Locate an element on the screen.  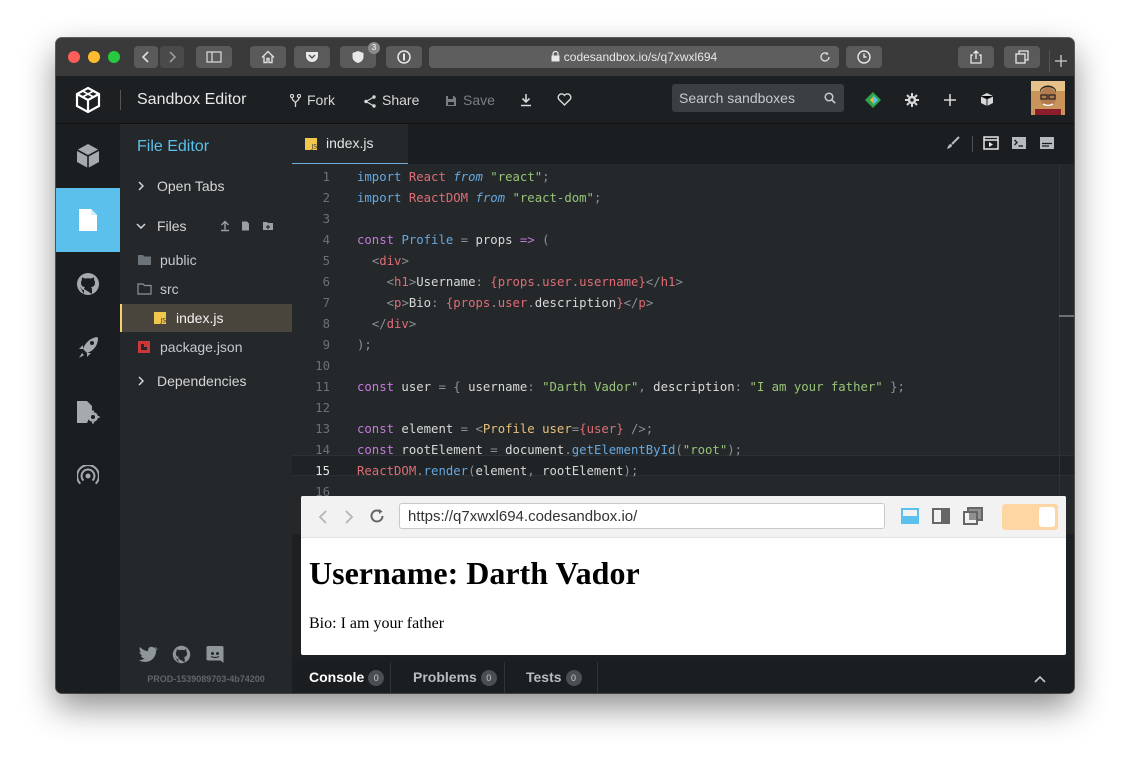
code-line: 8 </div> is located at coordinates (683, 324).